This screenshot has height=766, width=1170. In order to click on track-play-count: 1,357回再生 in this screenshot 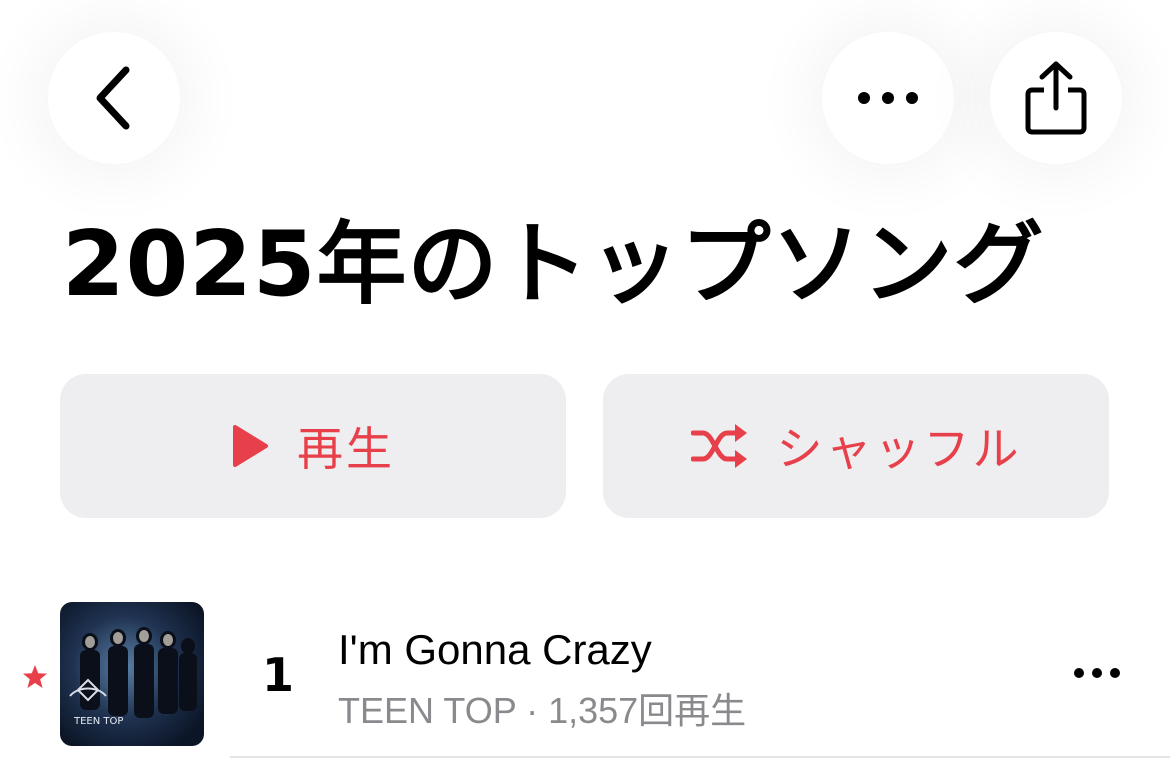, I will do `click(647, 710)`.